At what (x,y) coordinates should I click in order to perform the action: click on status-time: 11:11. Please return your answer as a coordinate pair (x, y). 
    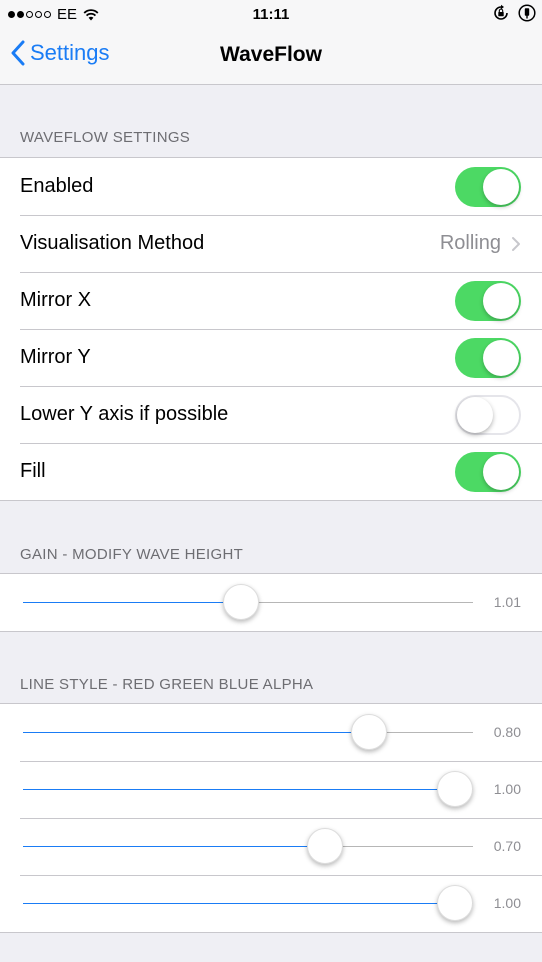
    Looking at the image, I should click on (271, 14).